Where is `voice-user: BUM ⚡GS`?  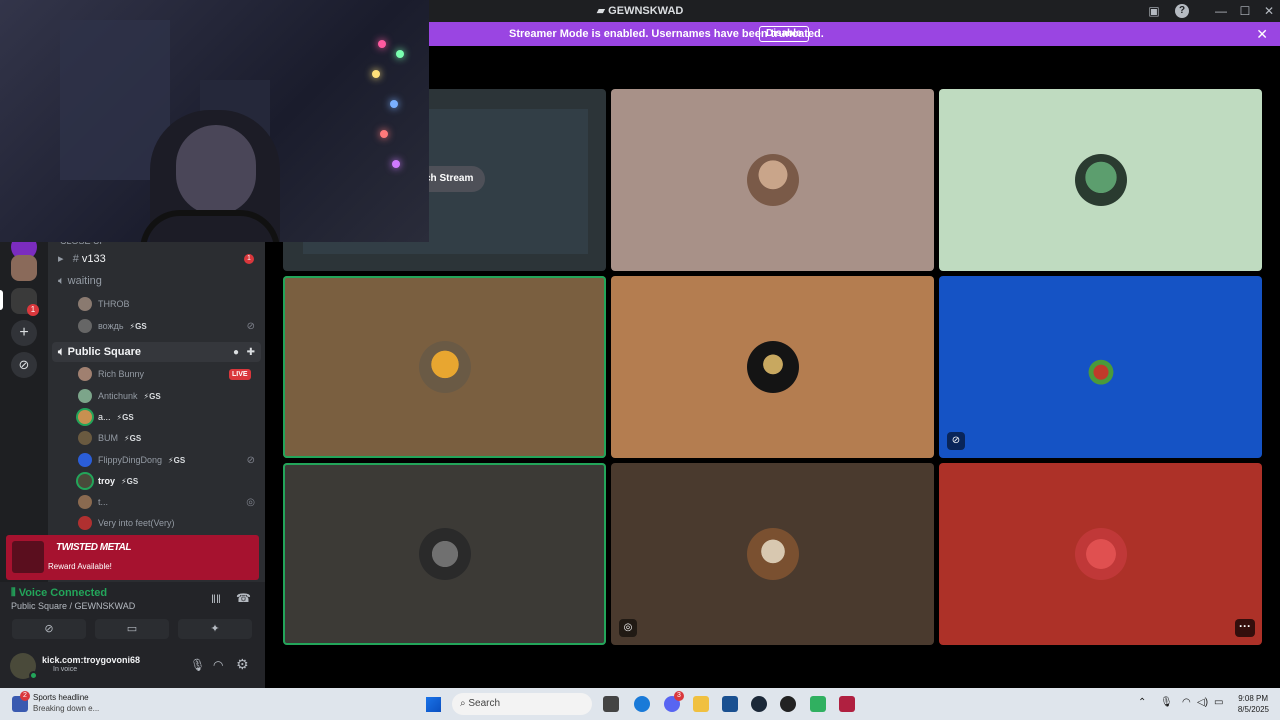
voice-user: BUM ⚡GS is located at coordinates (109, 438).